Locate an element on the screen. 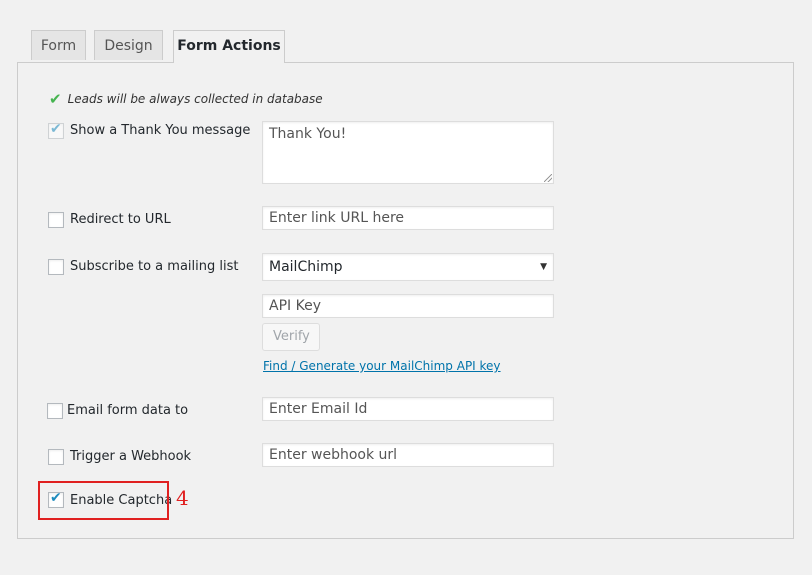 This screenshot has height=575, width=812. thank-you-message-textarea: Thank You! is located at coordinates (408, 152).